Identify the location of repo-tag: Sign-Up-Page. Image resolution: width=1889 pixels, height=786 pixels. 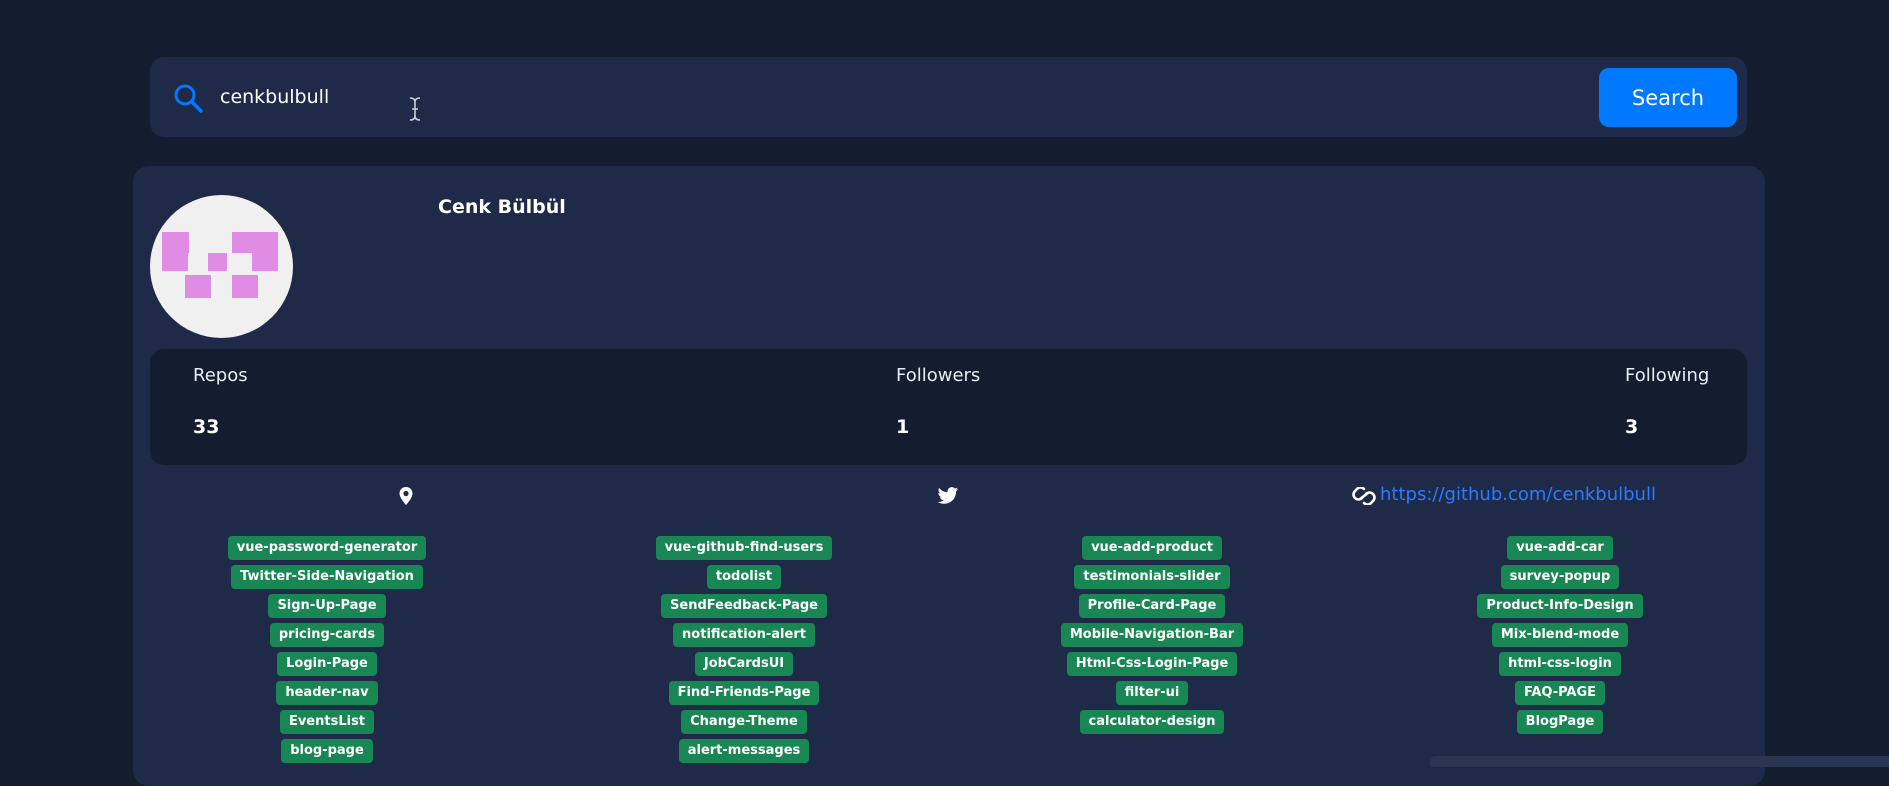
(327, 606).